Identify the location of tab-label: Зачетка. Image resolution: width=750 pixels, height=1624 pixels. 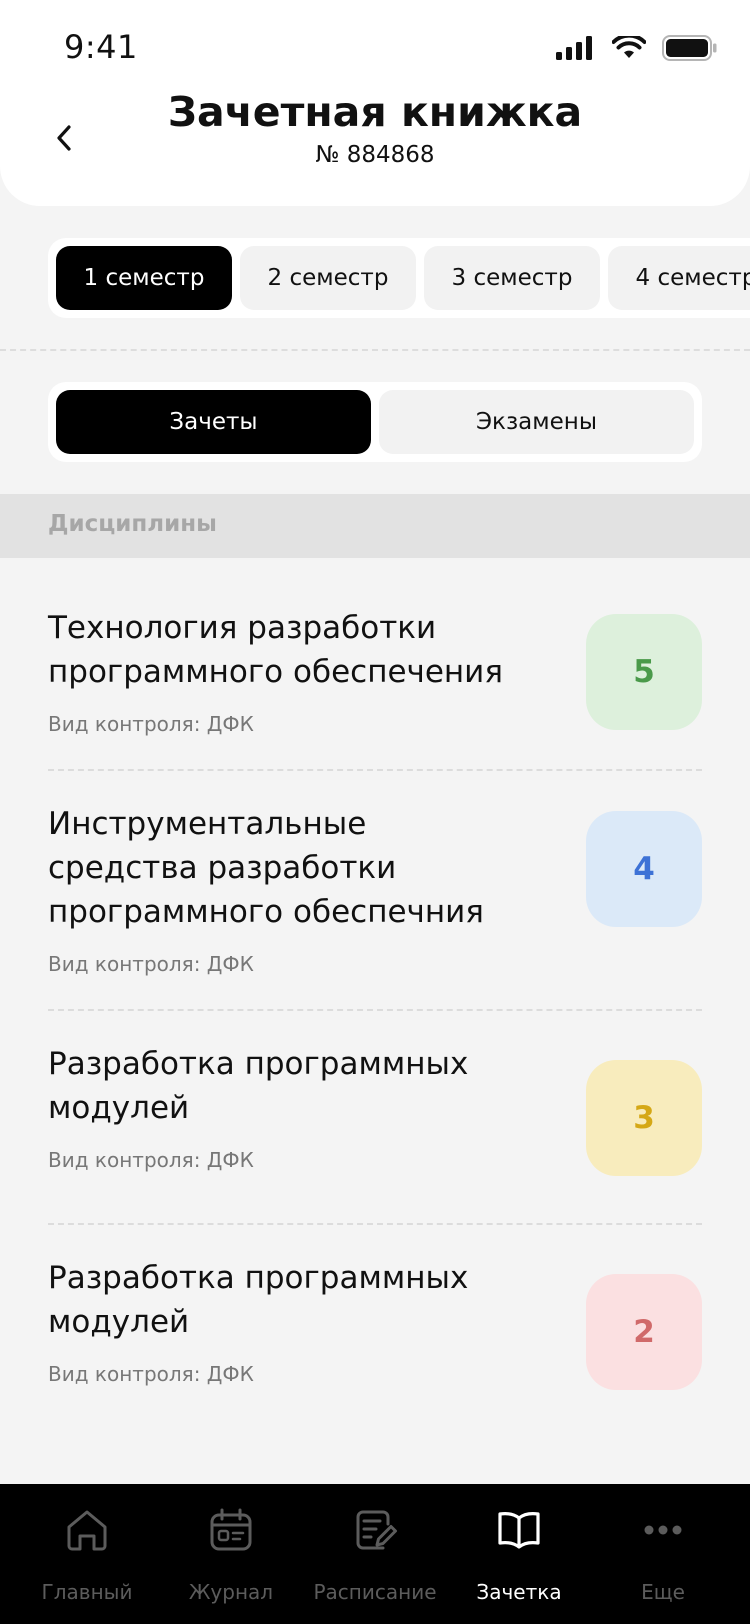
(519, 1592).